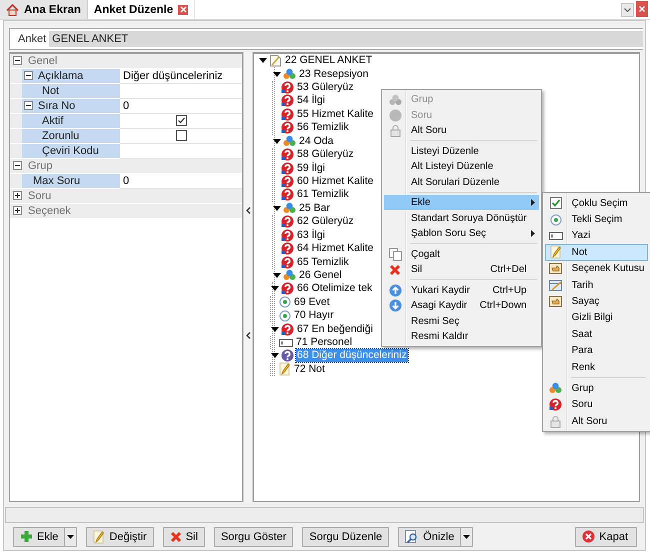  What do you see at coordinates (596, 236) in the screenshot?
I see `menu-item: Yazi` at bounding box center [596, 236].